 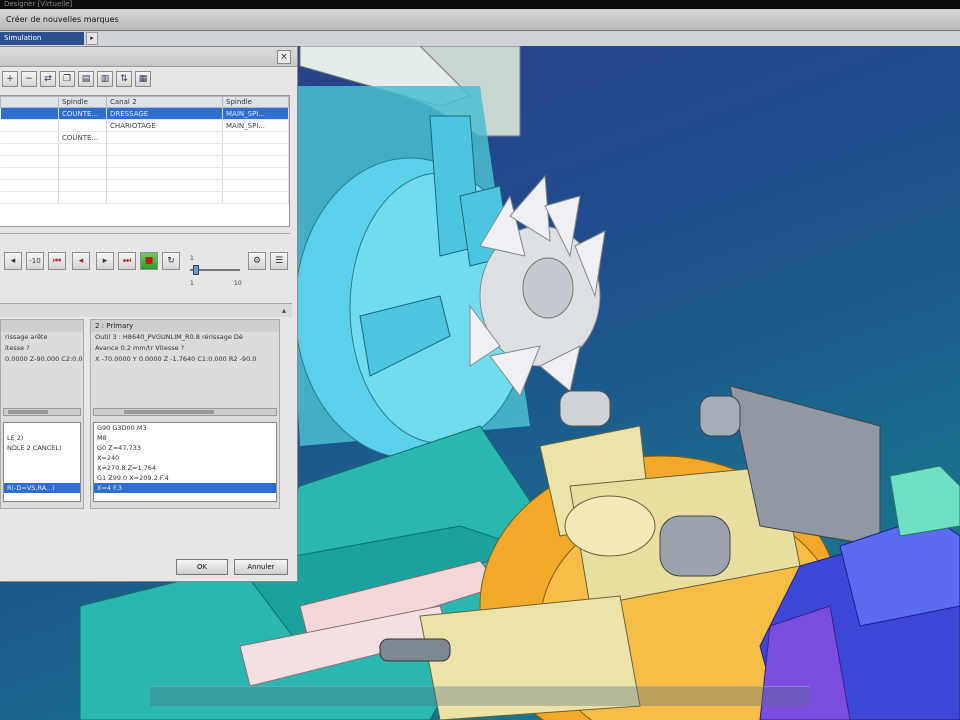 I want to click on section-header: ▴, so click(x=146, y=310).